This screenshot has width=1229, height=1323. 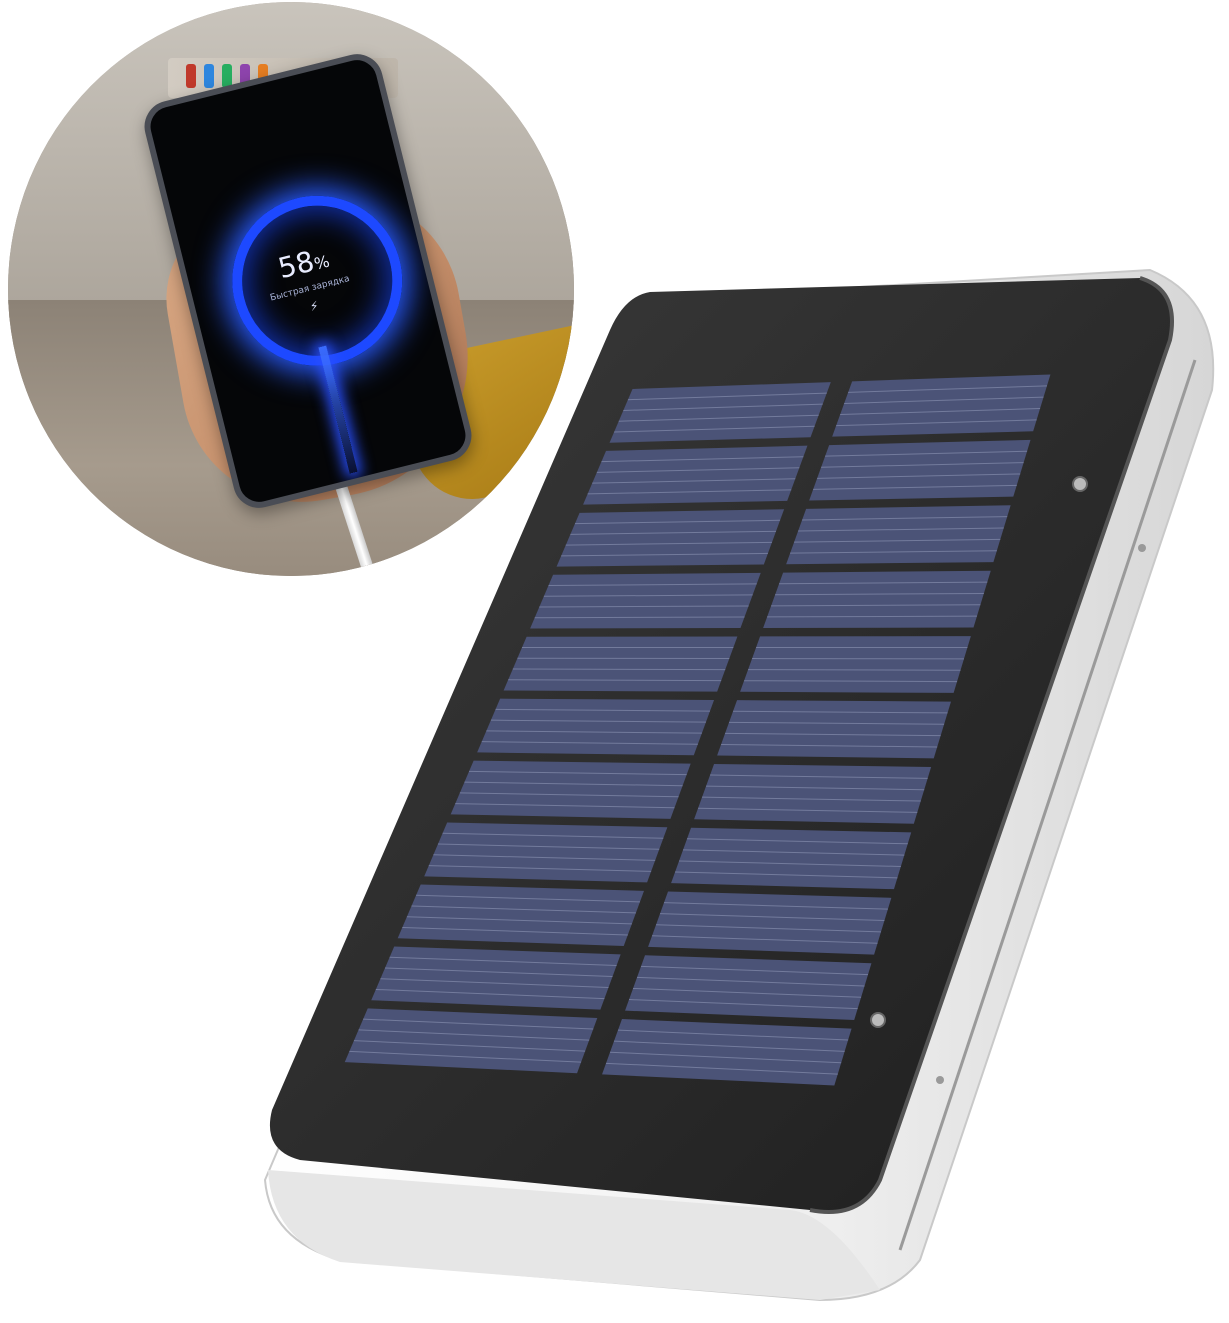 I want to click on shell-screw-bottom, so click(x=940, y=1080).